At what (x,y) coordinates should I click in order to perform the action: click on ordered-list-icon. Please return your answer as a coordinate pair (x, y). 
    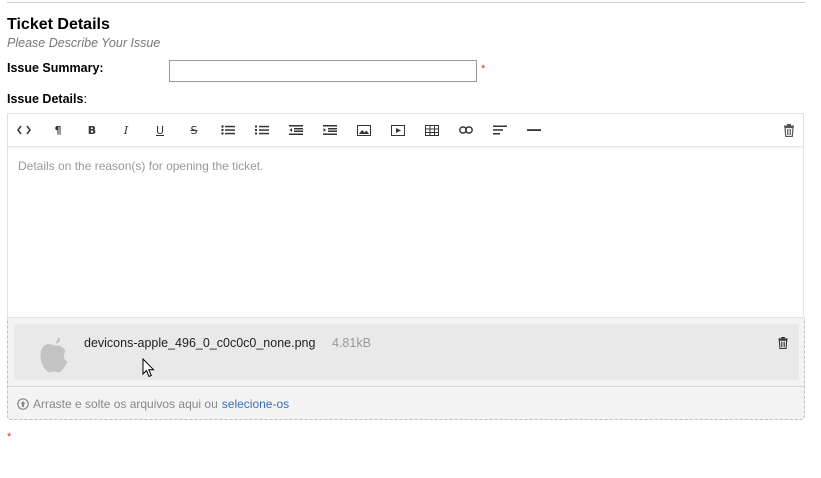
    Looking at the image, I should click on (262, 130).